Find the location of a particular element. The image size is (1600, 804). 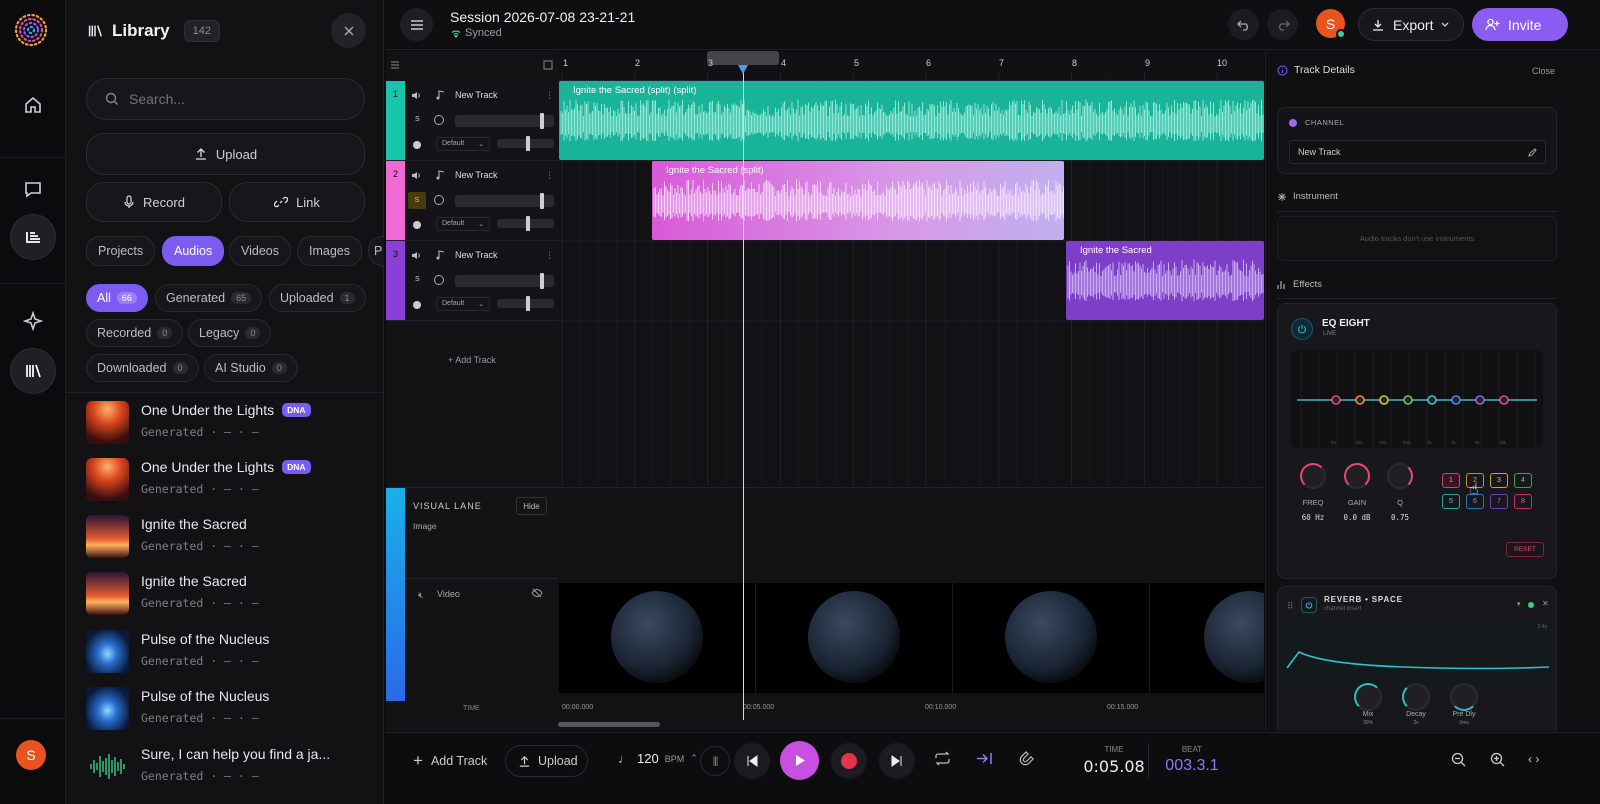

mute-video-icon: 🔇︎ is located at coordinates (421, 595).